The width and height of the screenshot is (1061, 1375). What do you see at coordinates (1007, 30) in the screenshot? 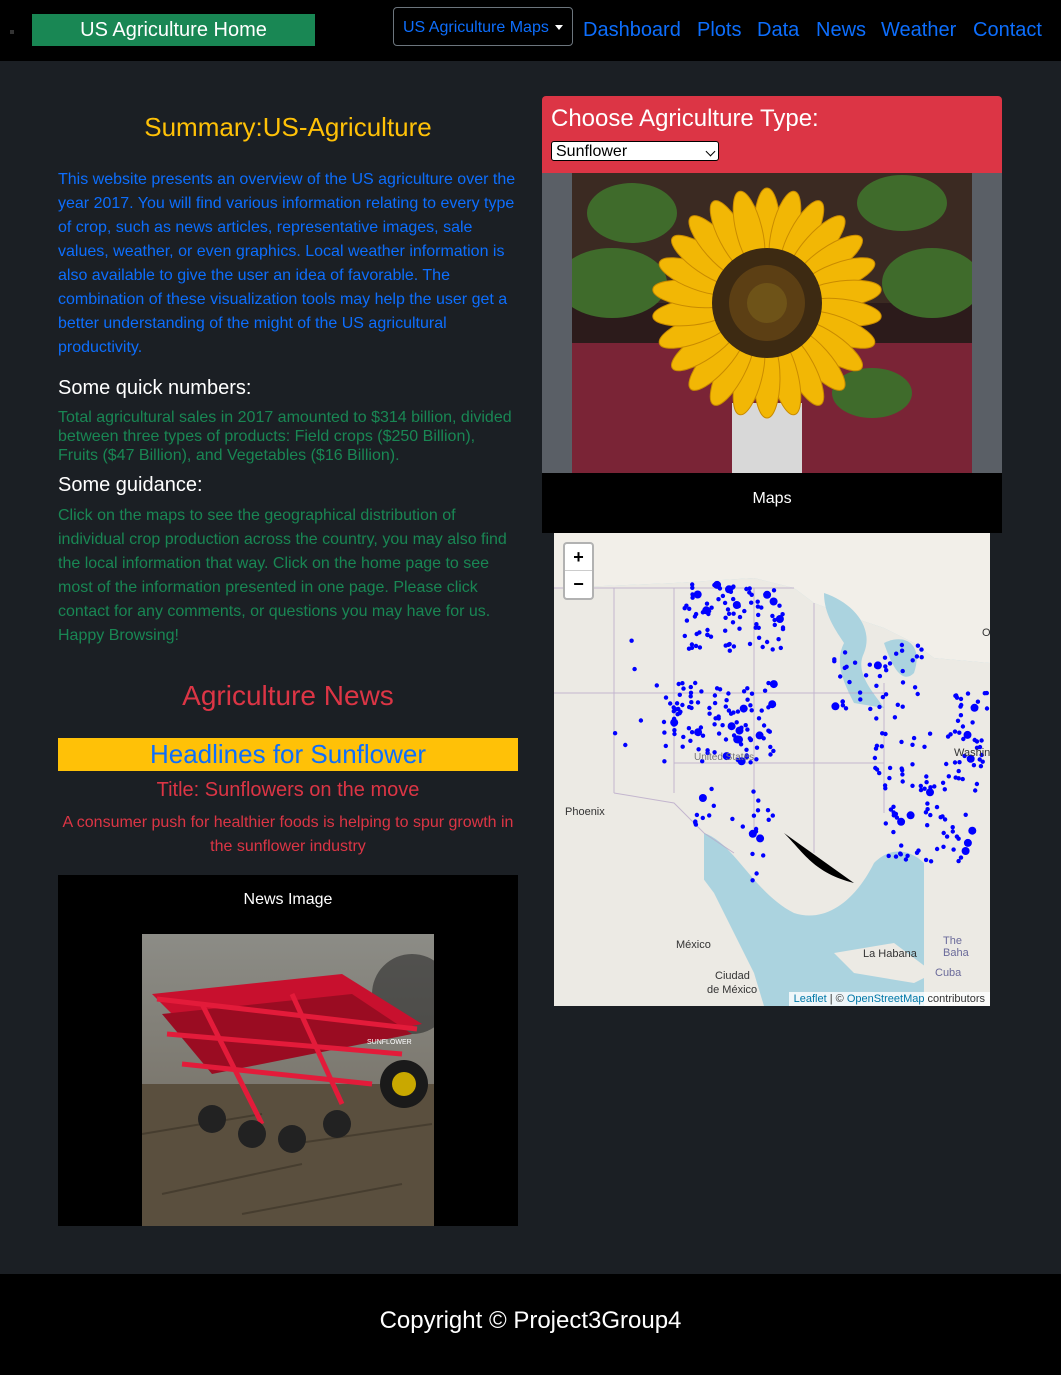
I see `nav-link-contact: Contact` at bounding box center [1007, 30].